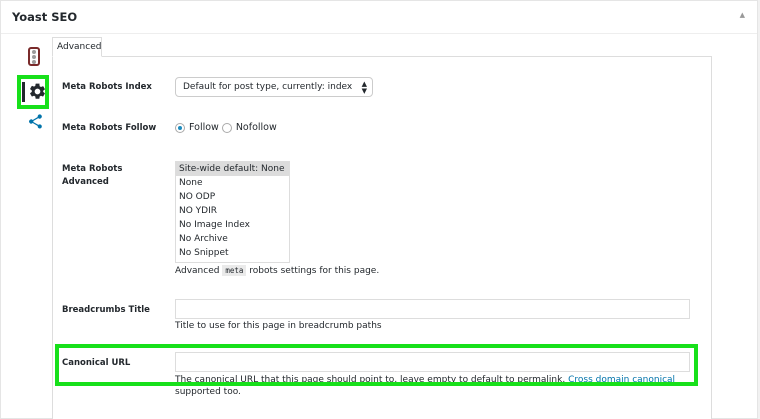  What do you see at coordinates (742, 15) in the screenshot?
I see `collapse-toggle-icon: ▲` at bounding box center [742, 15].